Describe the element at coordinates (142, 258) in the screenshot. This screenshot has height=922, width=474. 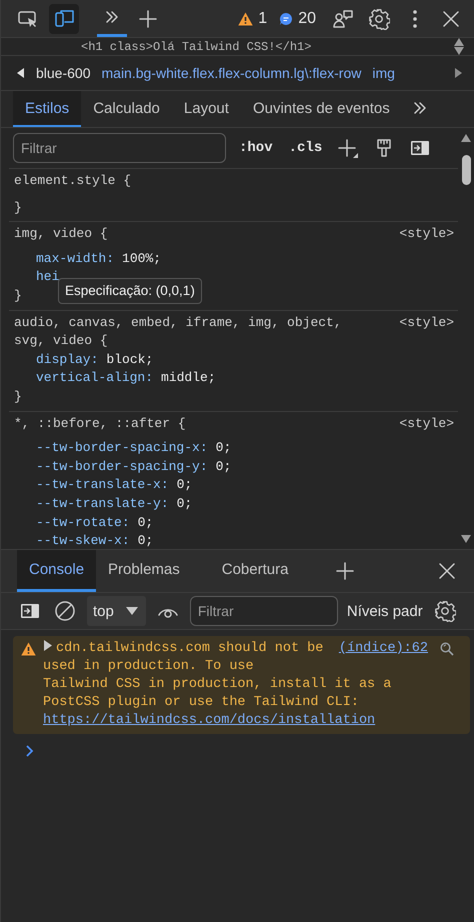
I see `property-value: 100%;` at that location.